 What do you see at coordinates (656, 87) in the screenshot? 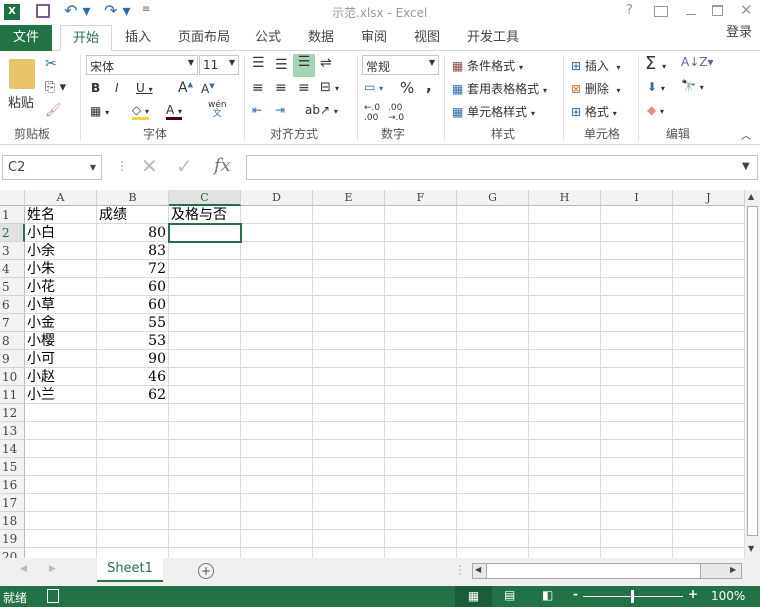
I see `fill-icon: ⬇ ▾` at bounding box center [656, 87].